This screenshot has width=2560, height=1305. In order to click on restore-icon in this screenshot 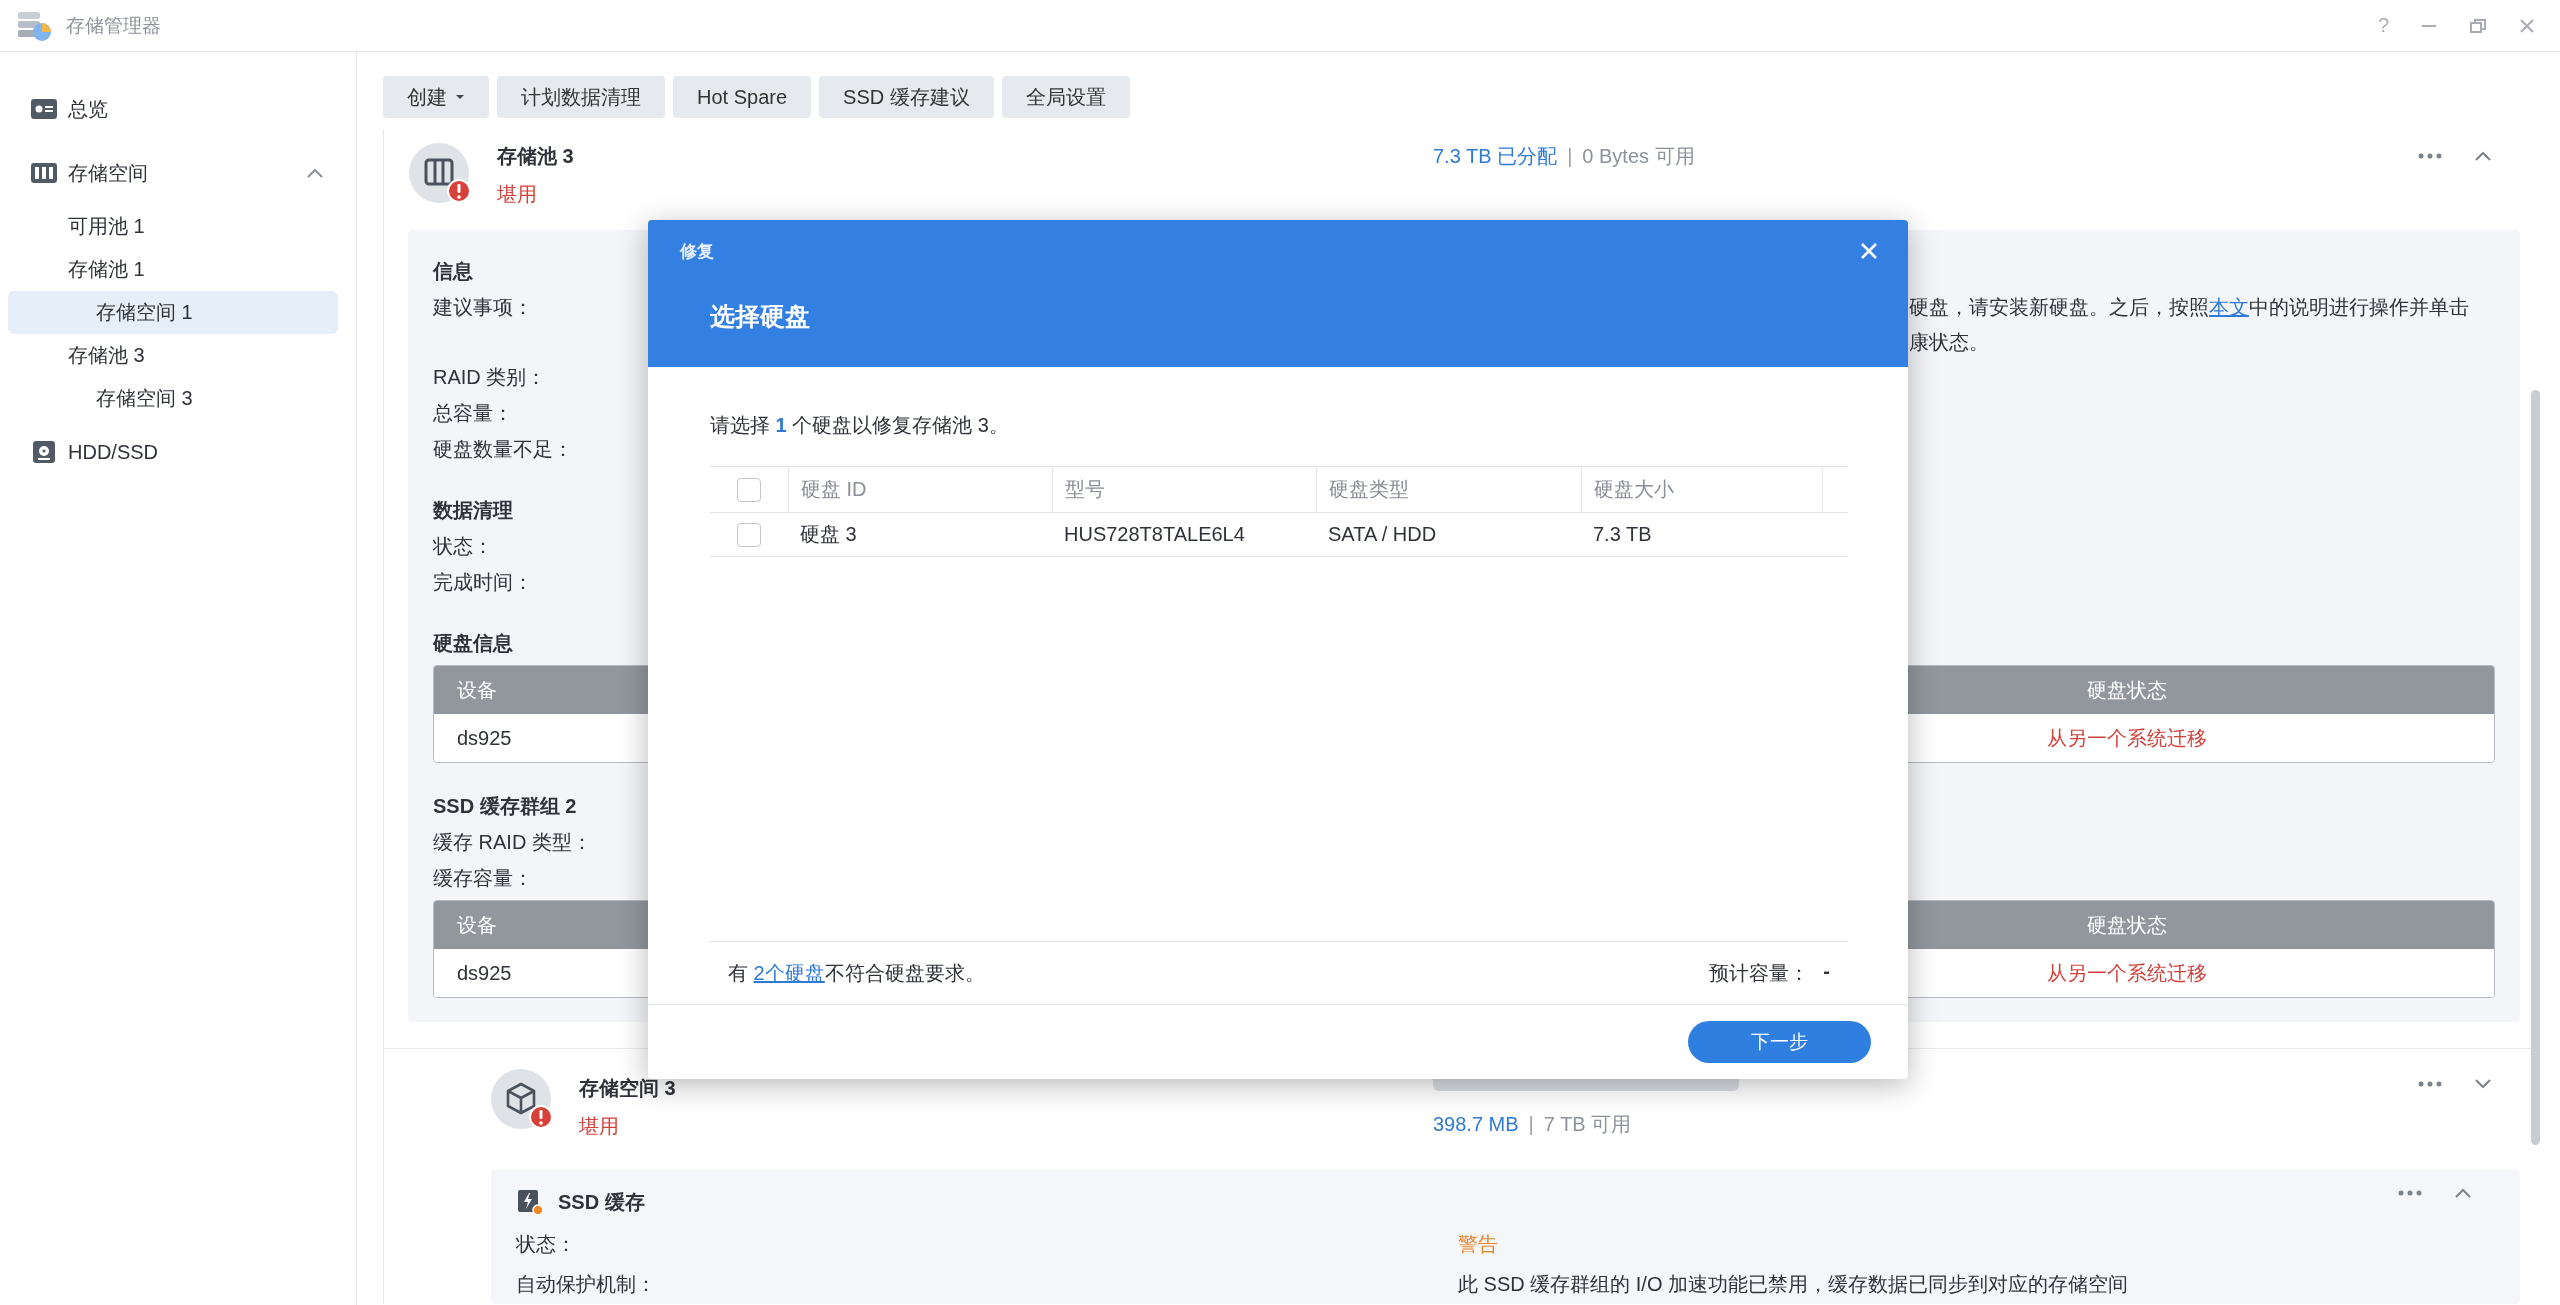, I will do `click(2478, 25)`.